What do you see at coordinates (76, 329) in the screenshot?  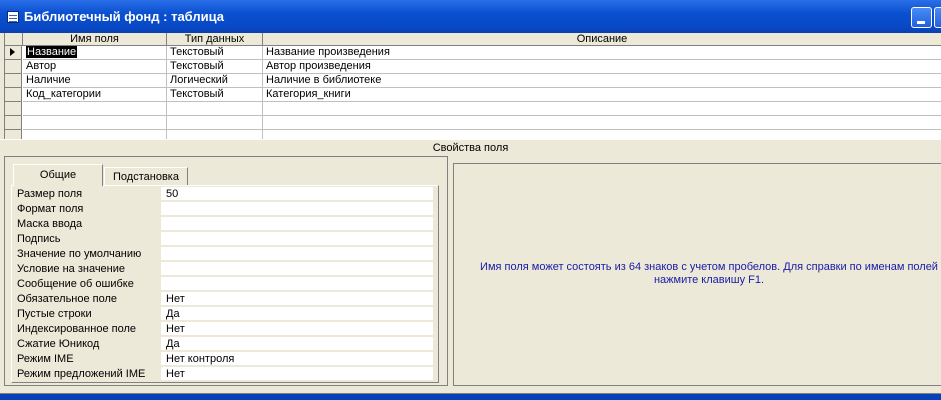 I see `property-label: Индексированное поле` at bounding box center [76, 329].